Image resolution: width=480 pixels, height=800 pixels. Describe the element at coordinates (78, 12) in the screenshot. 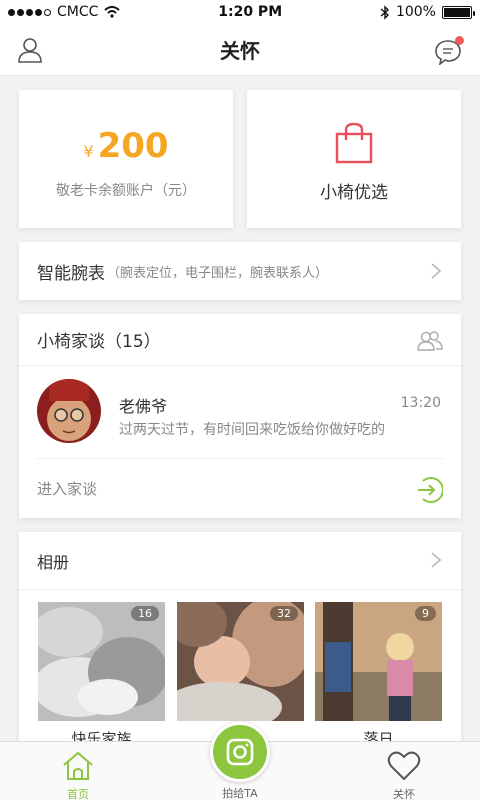

I see `carrier-name: CMCC` at that location.